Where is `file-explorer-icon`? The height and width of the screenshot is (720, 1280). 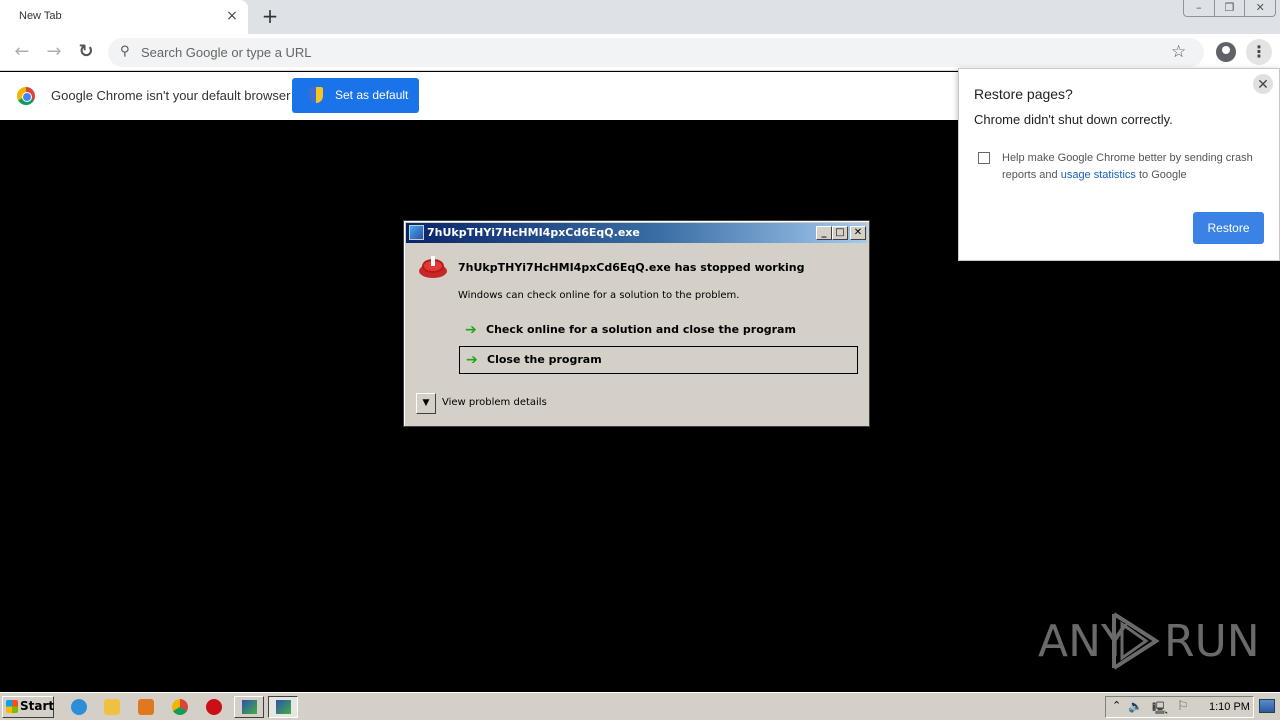 file-explorer-icon is located at coordinates (112, 707).